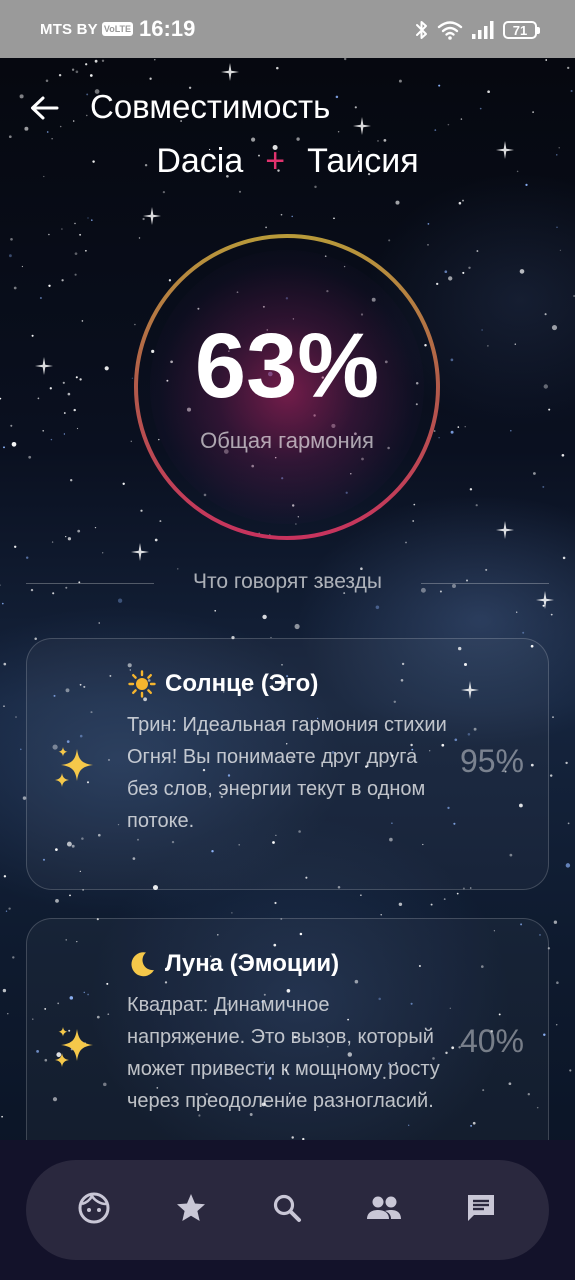  Describe the element at coordinates (287, 440) in the screenshot. I see `harmony-label: Общая гармония` at that location.